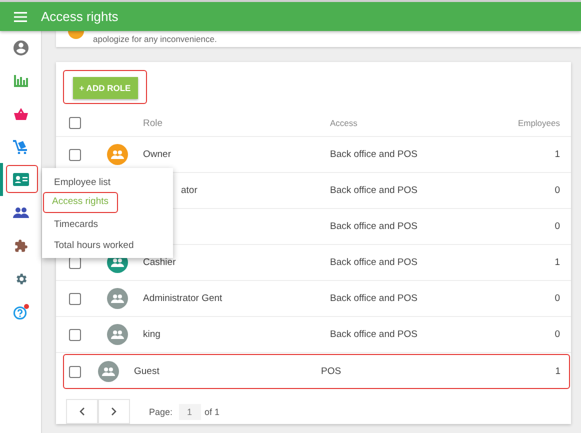  I want to click on notice-text: apologize for any inconvenience., so click(155, 39).